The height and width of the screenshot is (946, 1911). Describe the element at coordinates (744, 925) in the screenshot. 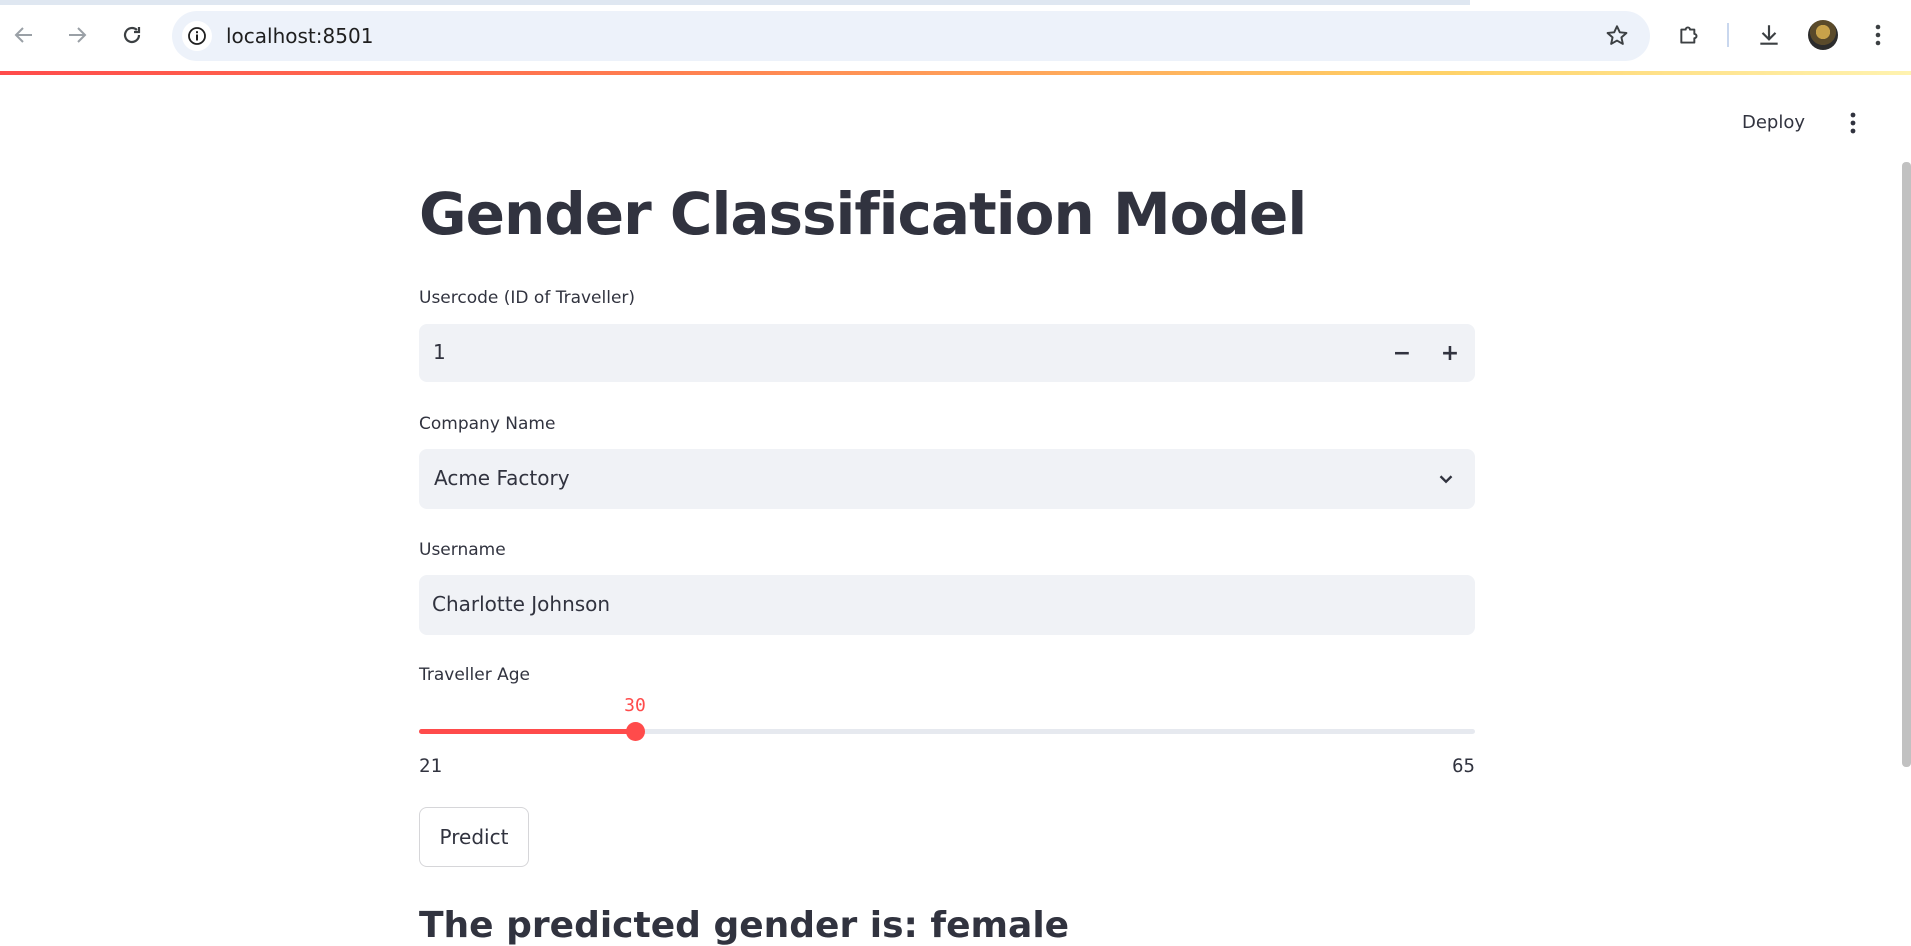

I see `prediction-result: The predicted gender is: female` at that location.